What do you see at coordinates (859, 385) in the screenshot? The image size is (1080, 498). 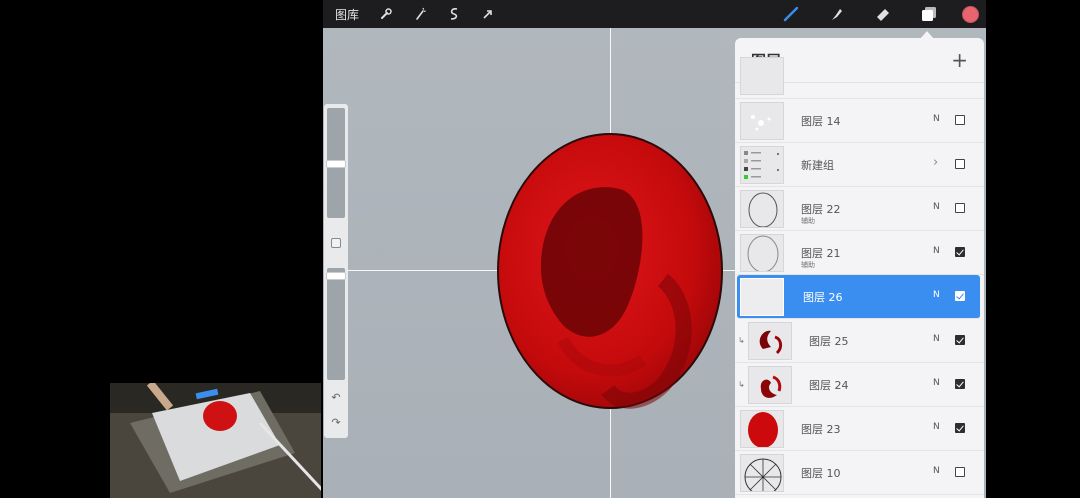 I see `layer-row-clipped: ↳ 图层 24 N` at bounding box center [859, 385].